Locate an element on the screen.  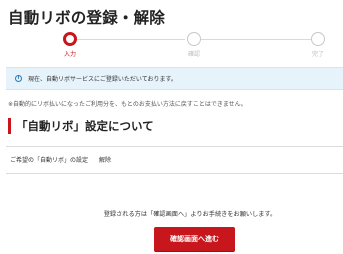
step-indicator-input is located at coordinates (70, 39).